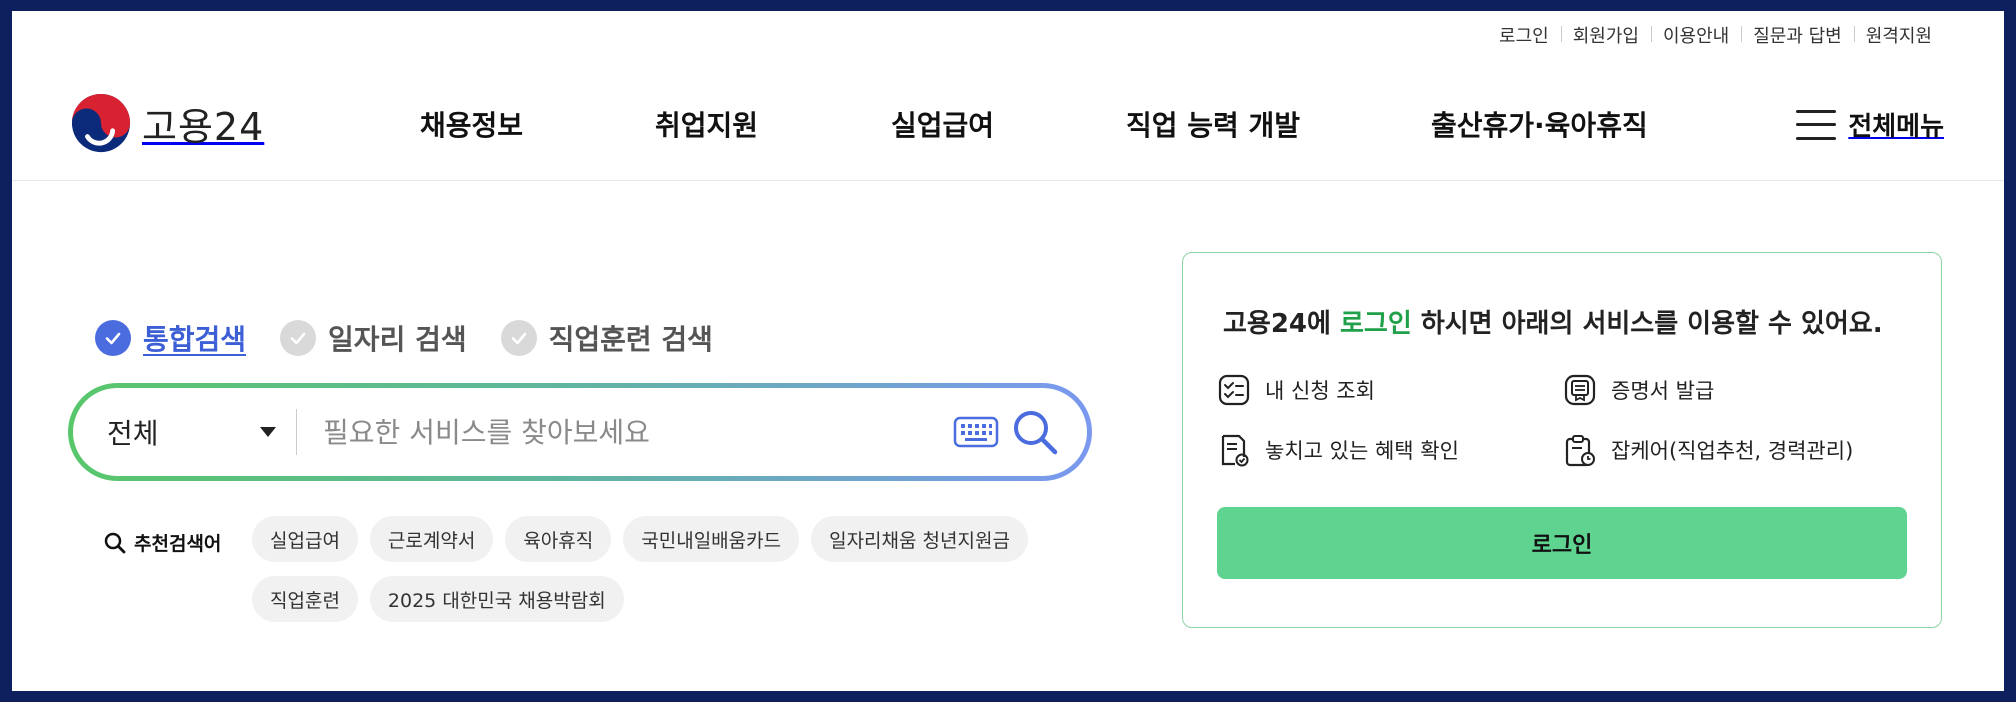  Describe the element at coordinates (305, 599) in the screenshot. I see `keyword-chip: 직업훈련` at that location.